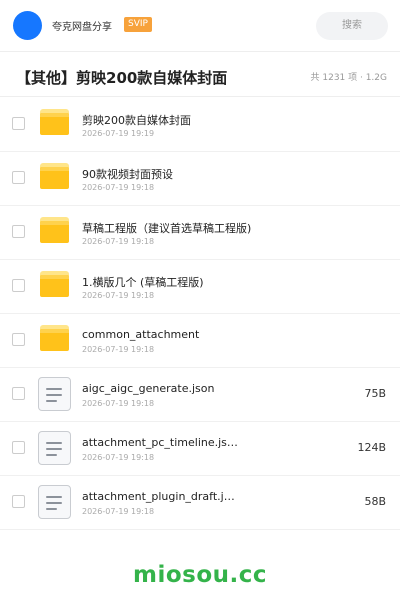  What do you see at coordinates (200, 575) in the screenshot?
I see `watermark: miosou.cc` at bounding box center [200, 575].